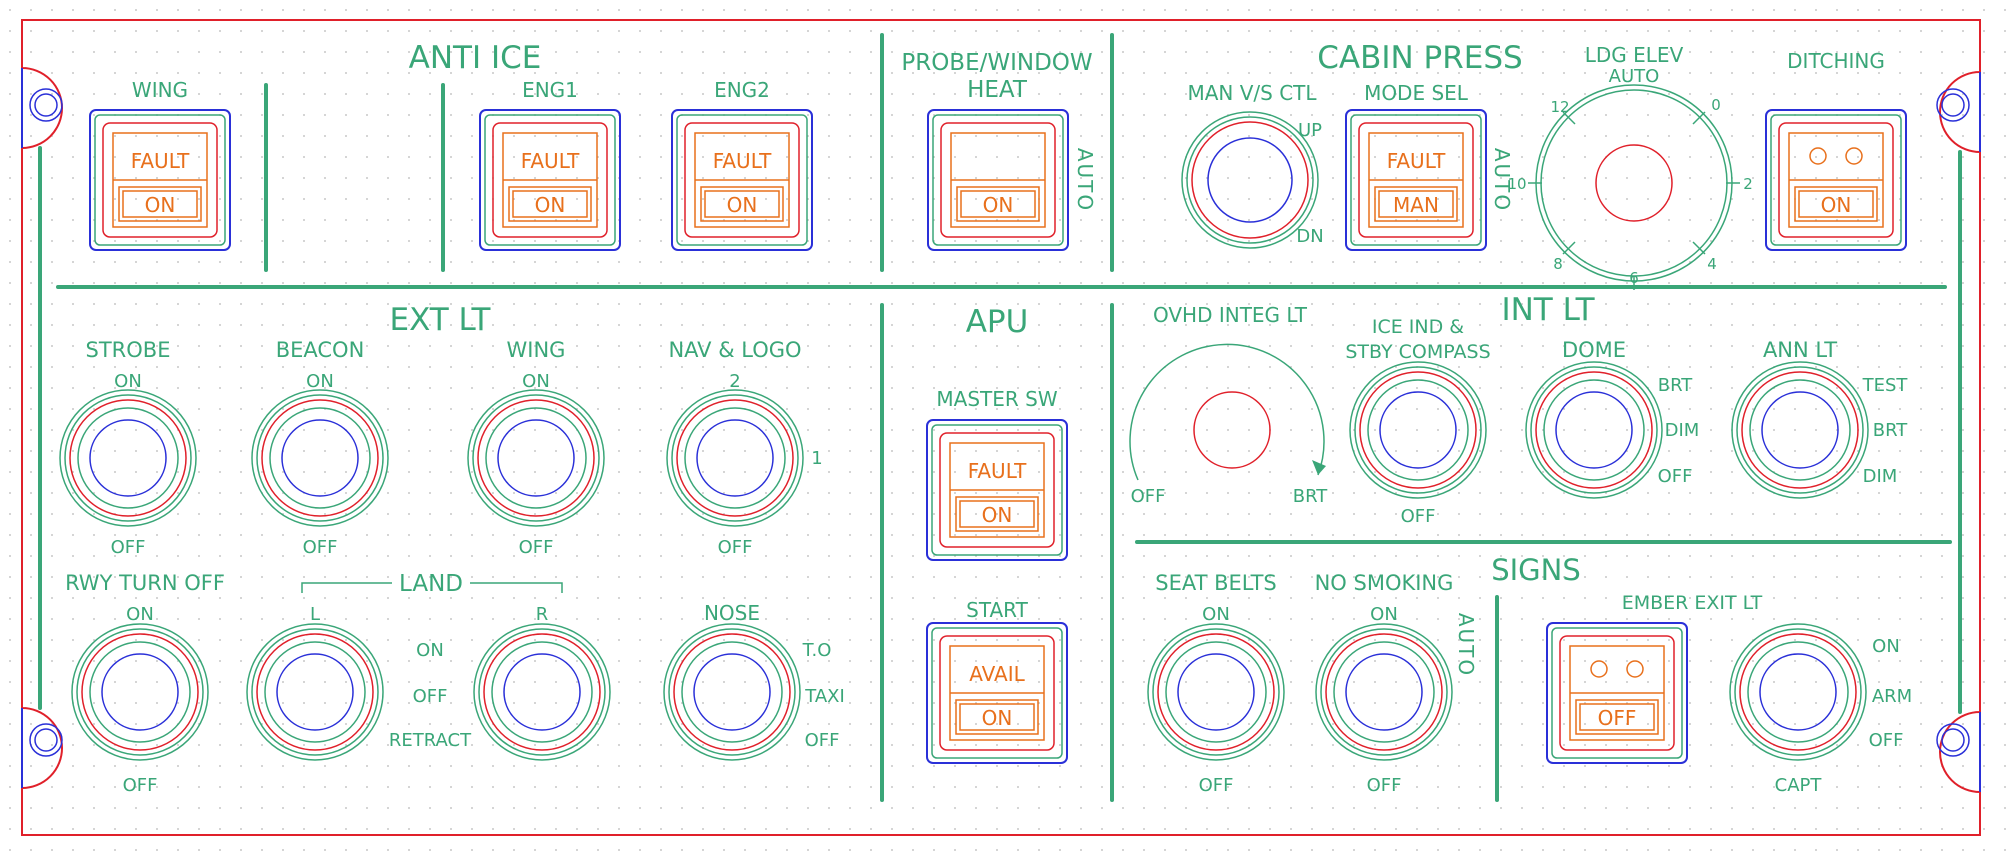 The image size is (2007, 857). I want to click on ditching-label: DITCHING, so click(1836, 61).